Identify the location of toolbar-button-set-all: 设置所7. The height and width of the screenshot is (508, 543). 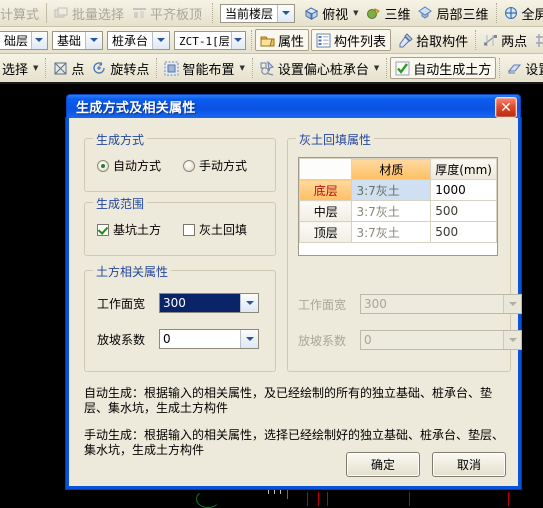
(523, 68).